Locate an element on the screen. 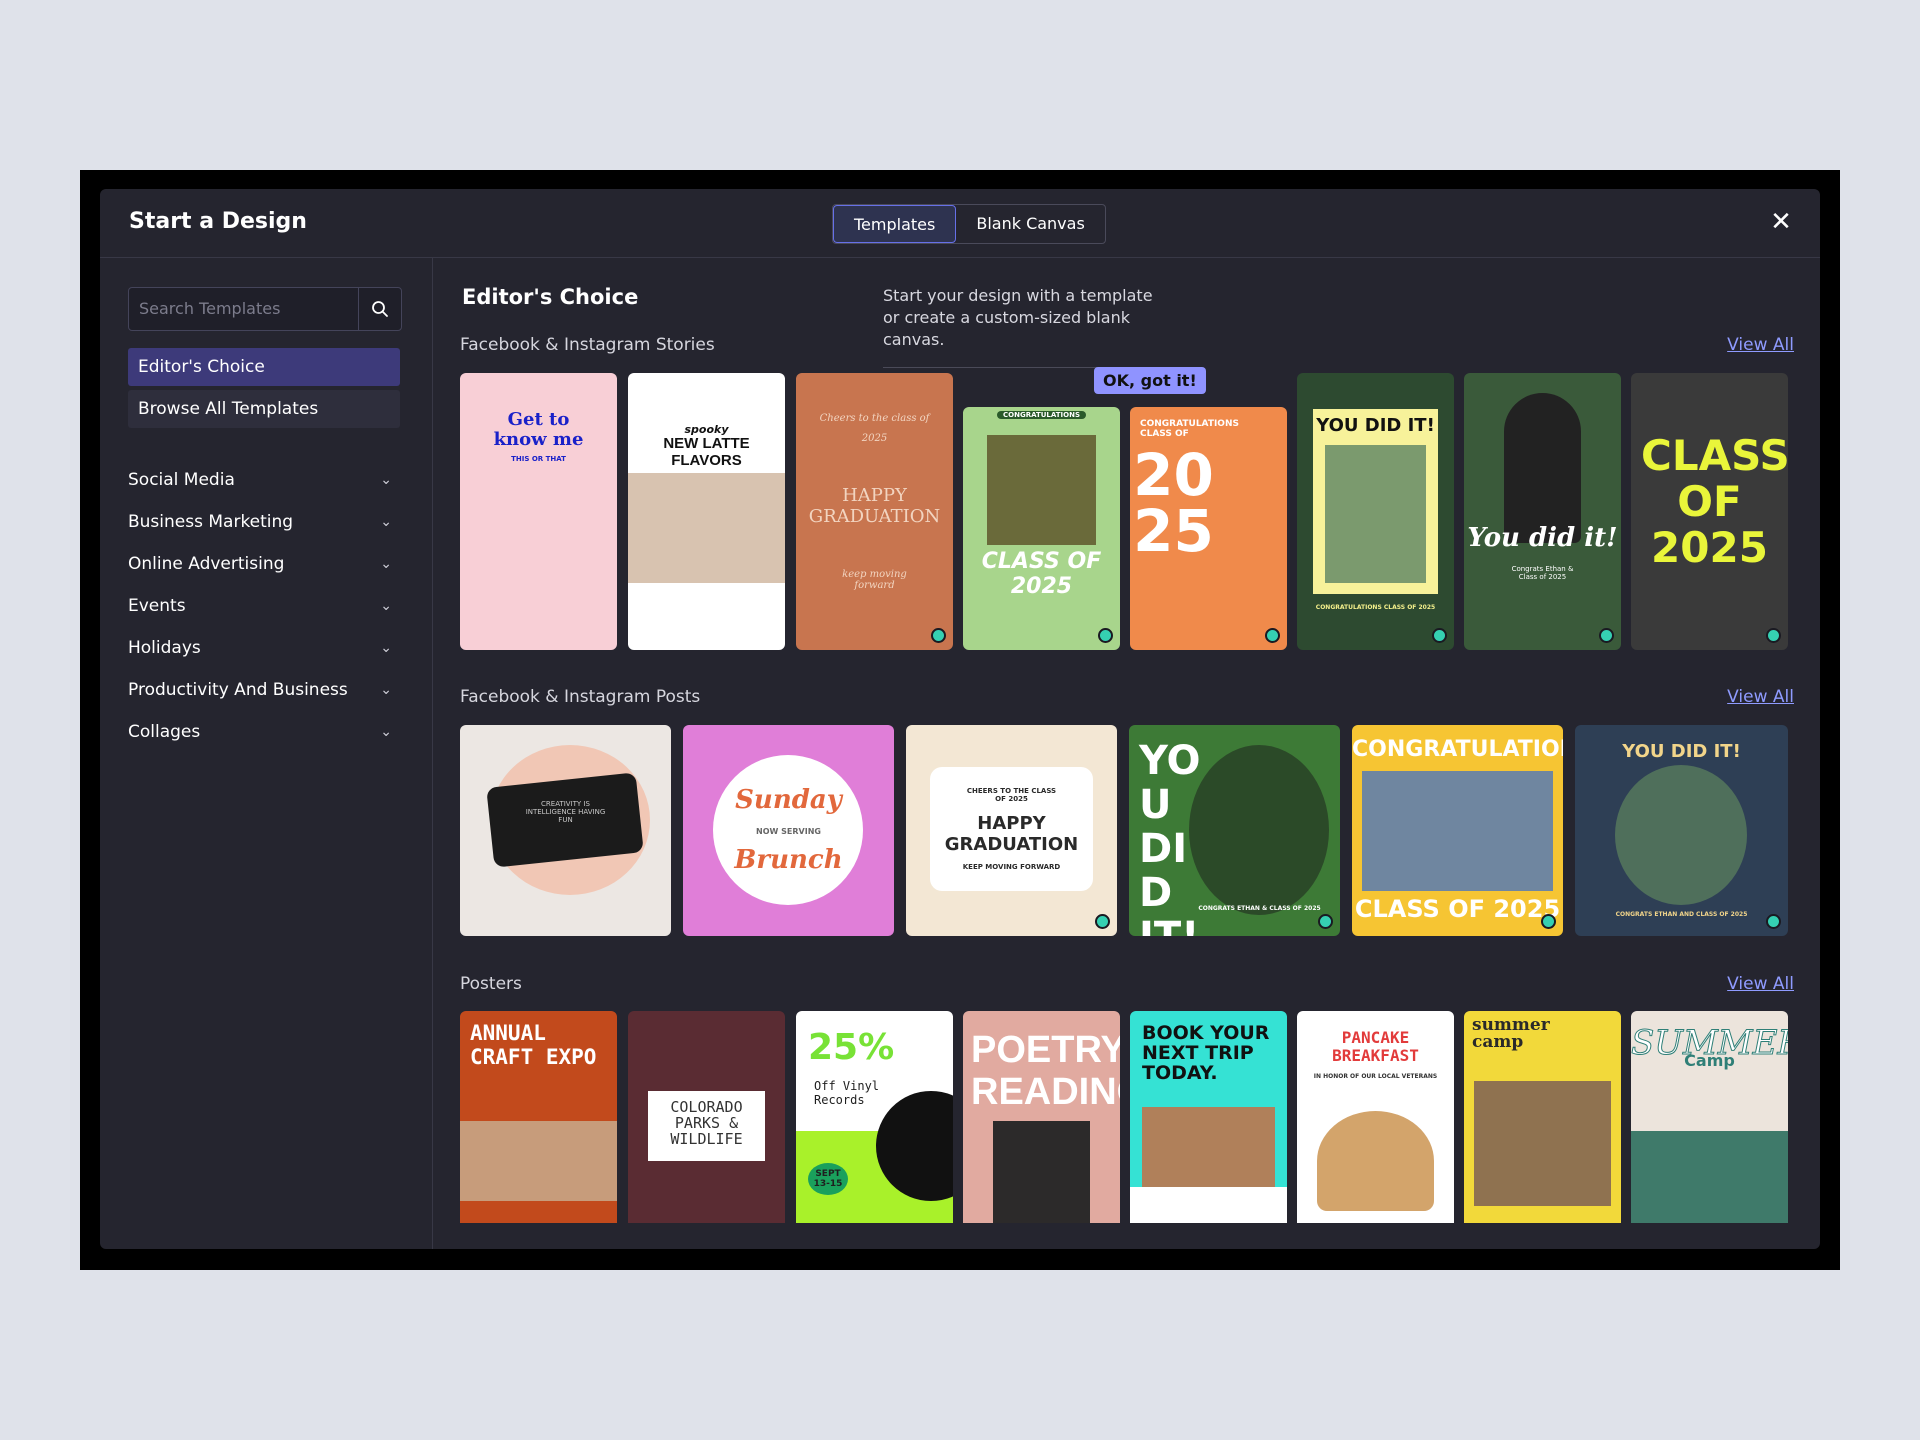  sidebar-item-editors-choice: Editor's Choice is located at coordinates (264, 367).